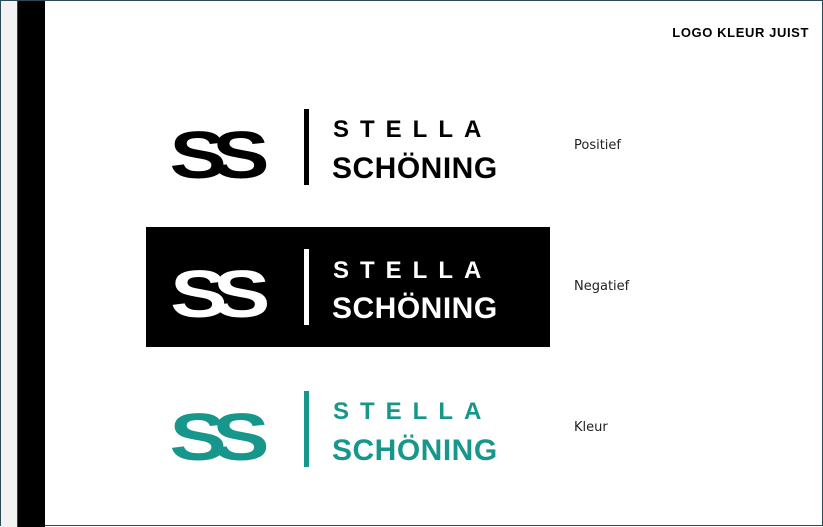 The image size is (823, 527). I want to click on label-color: Kleur, so click(591, 427).